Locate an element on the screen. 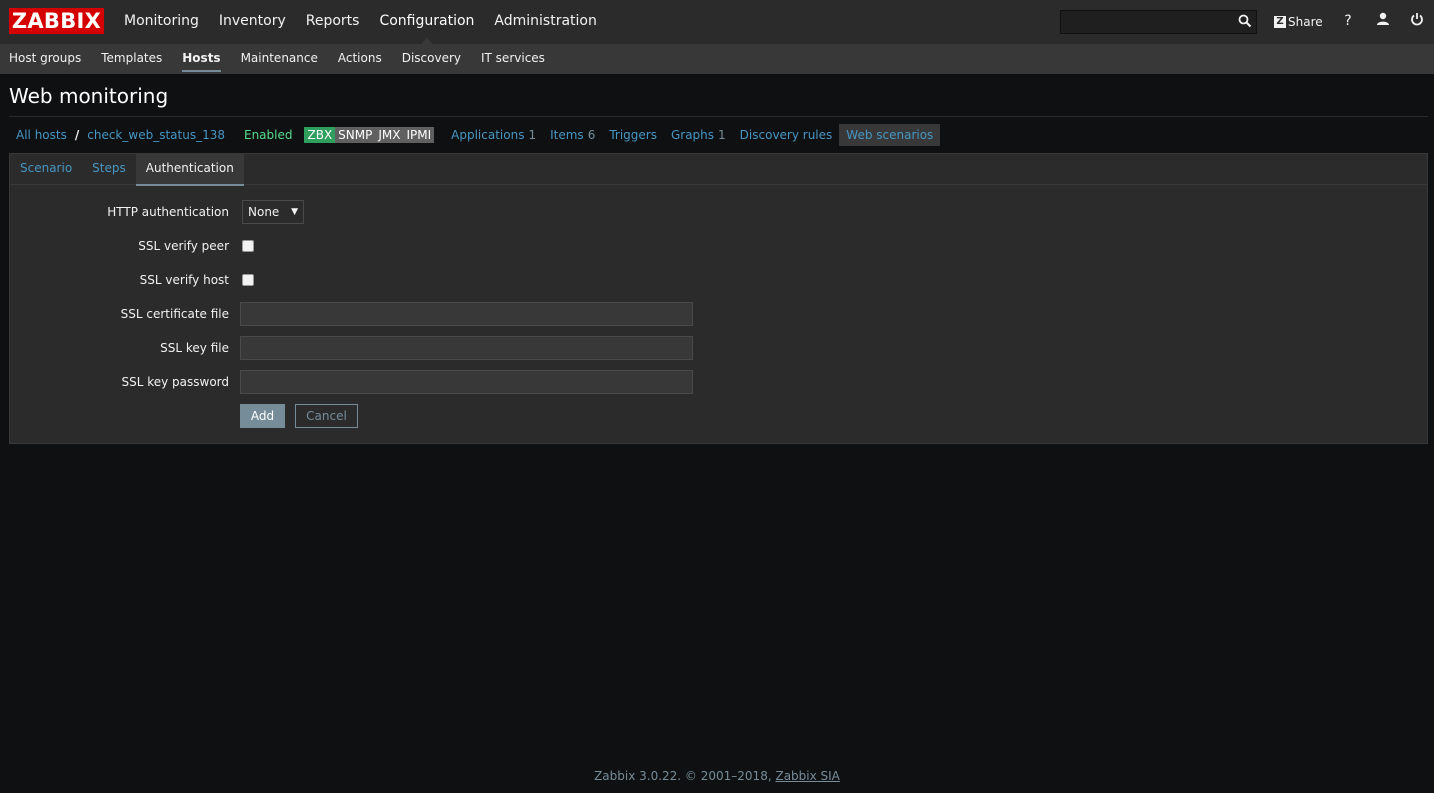 The width and height of the screenshot is (1434, 793). ssl-key-row: SSL key file is located at coordinates (718, 348).